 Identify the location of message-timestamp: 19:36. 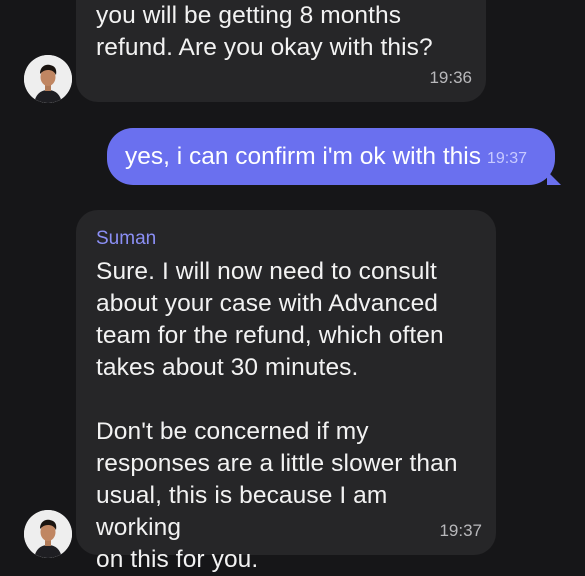
(450, 77).